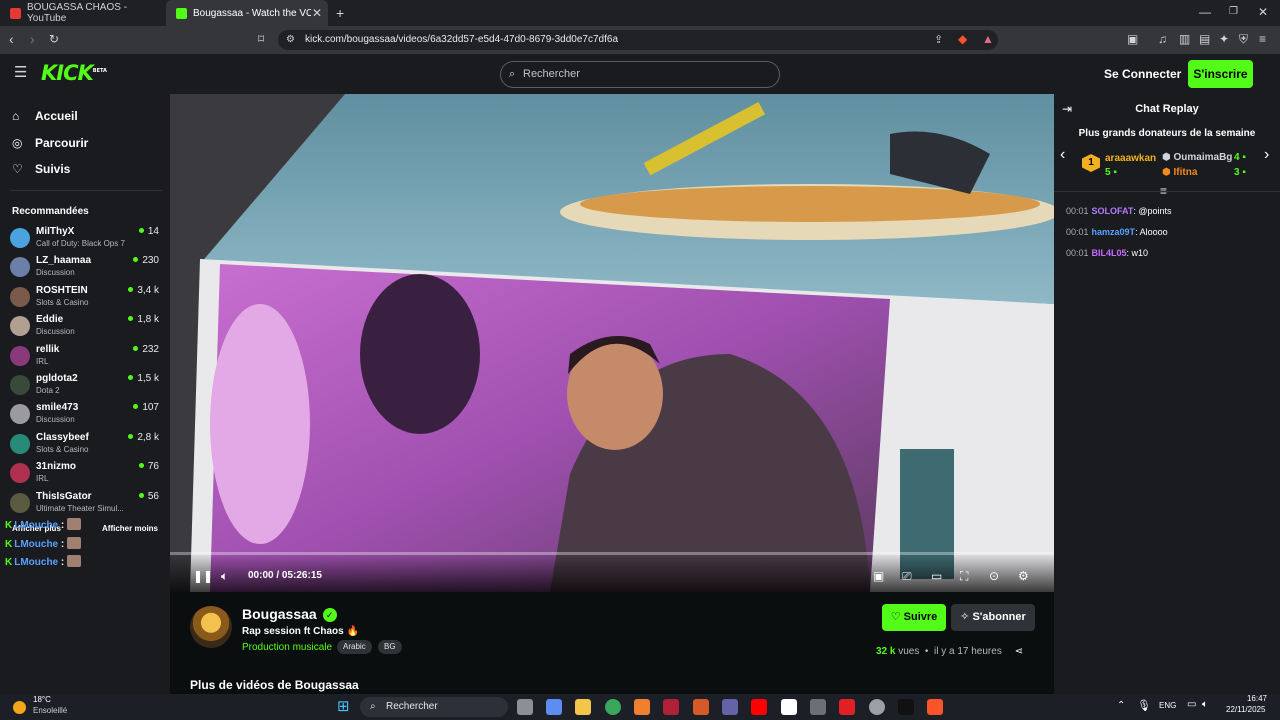  I want to click on follow-button: ♡ Suivre, so click(914, 617).